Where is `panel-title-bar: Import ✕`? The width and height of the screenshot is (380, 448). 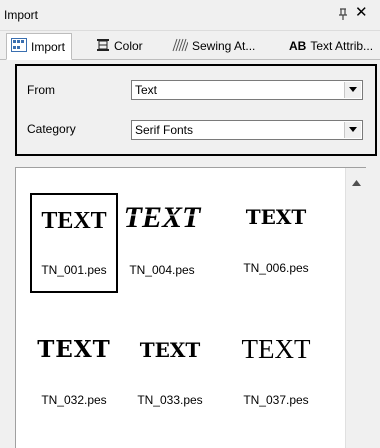
panel-title-bar: Import ✕ is located at coordinates (190, 15).